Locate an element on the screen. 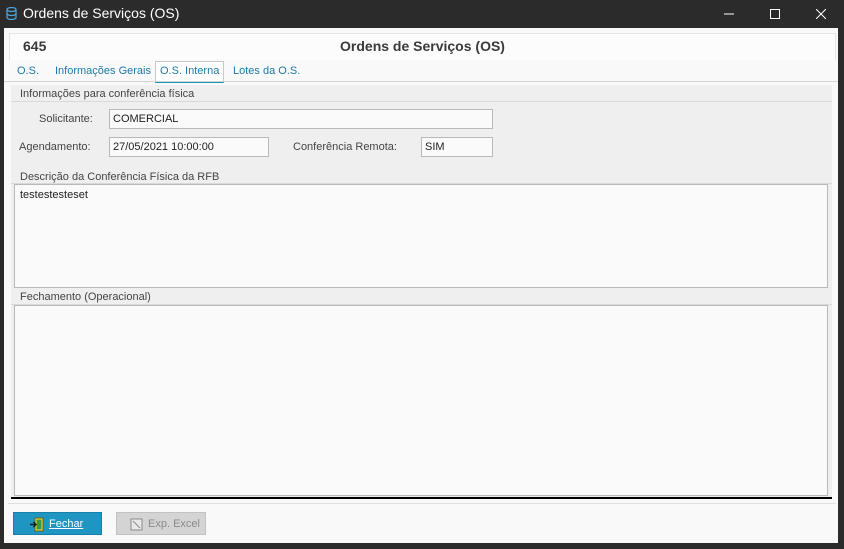 This screenshot has width=844, height=549. title-bar: Ordens de Serviços (OS) is located at coordinates (422, 14).